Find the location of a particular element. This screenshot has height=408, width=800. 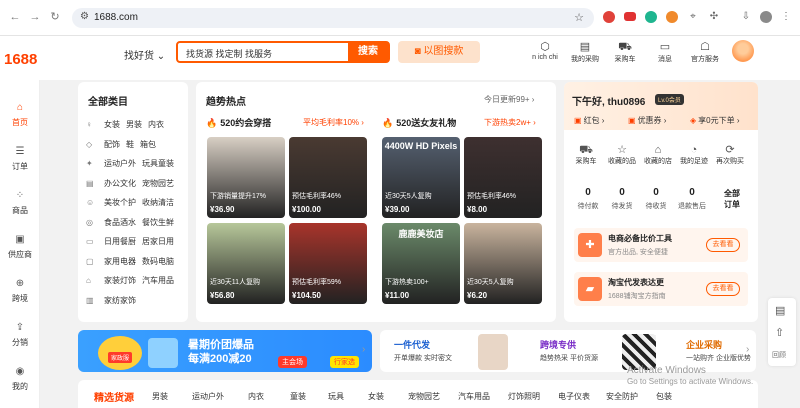

category-link: 女装 is located at coordinates (112, 124).